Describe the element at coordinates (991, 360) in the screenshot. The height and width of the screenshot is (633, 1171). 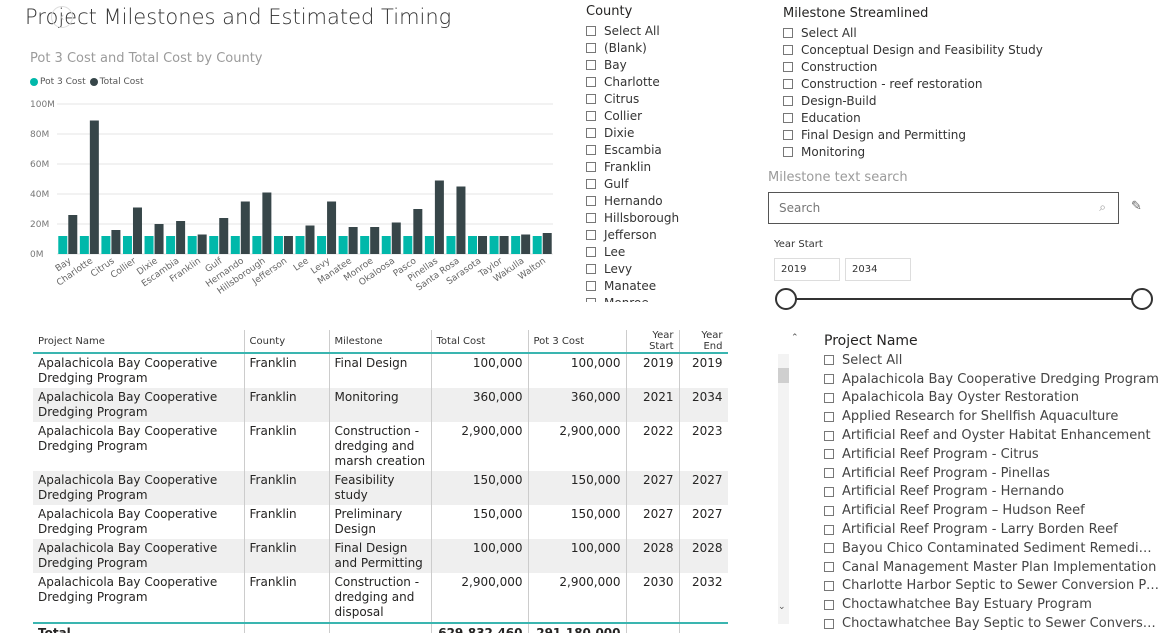
I see `project-item: Select All` at that location.